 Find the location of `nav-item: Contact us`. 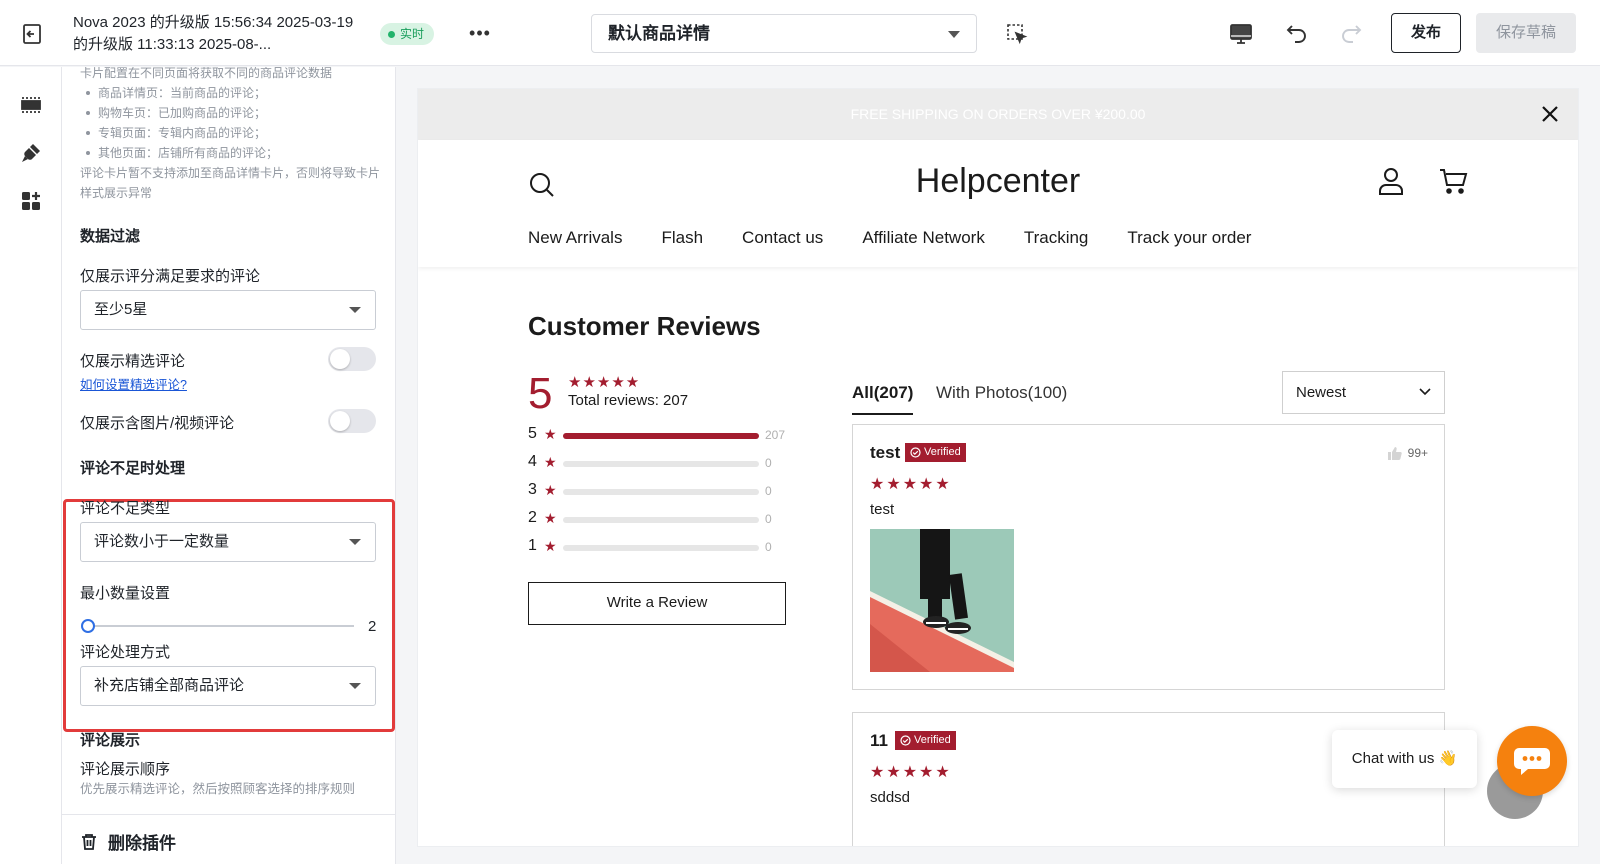

nav-item: Contact us is located at coordinates (782, 238).